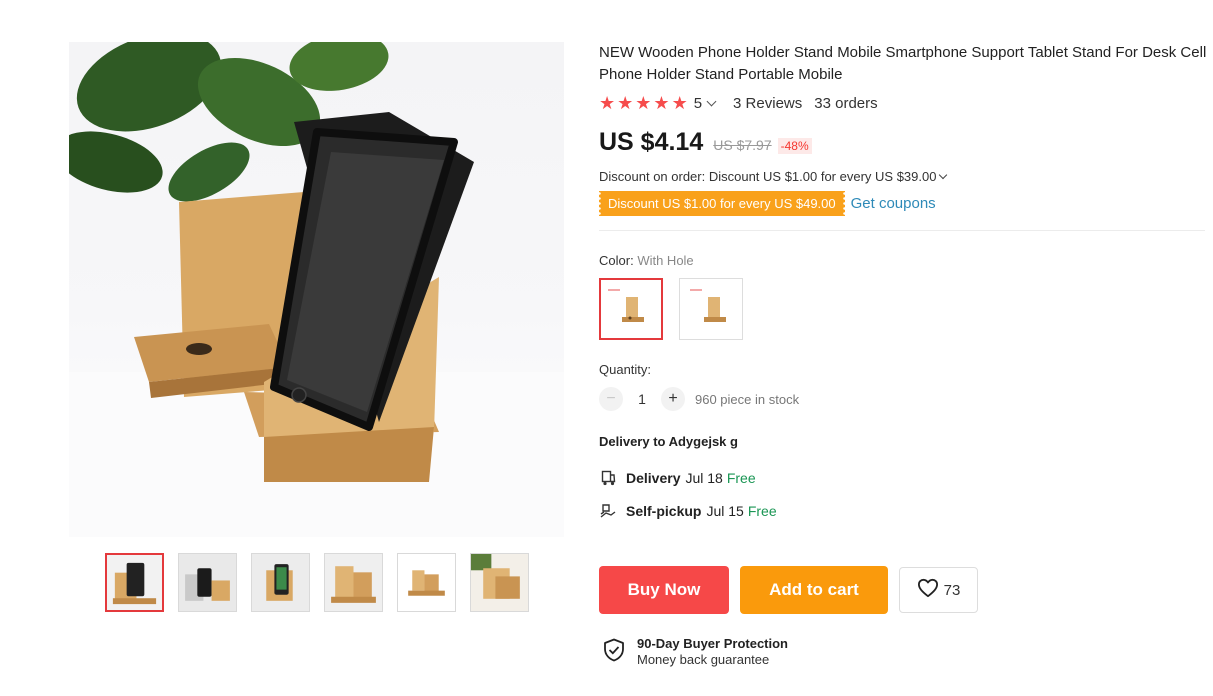  I want to click on pickup-price: Free, so click(762, 511).